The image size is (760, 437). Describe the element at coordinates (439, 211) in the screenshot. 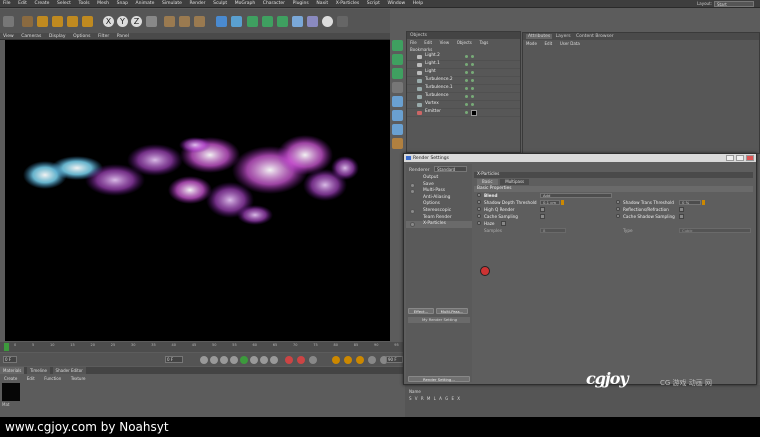

I see `rs-item-stereoscopic: Stereoscopic` at that location.